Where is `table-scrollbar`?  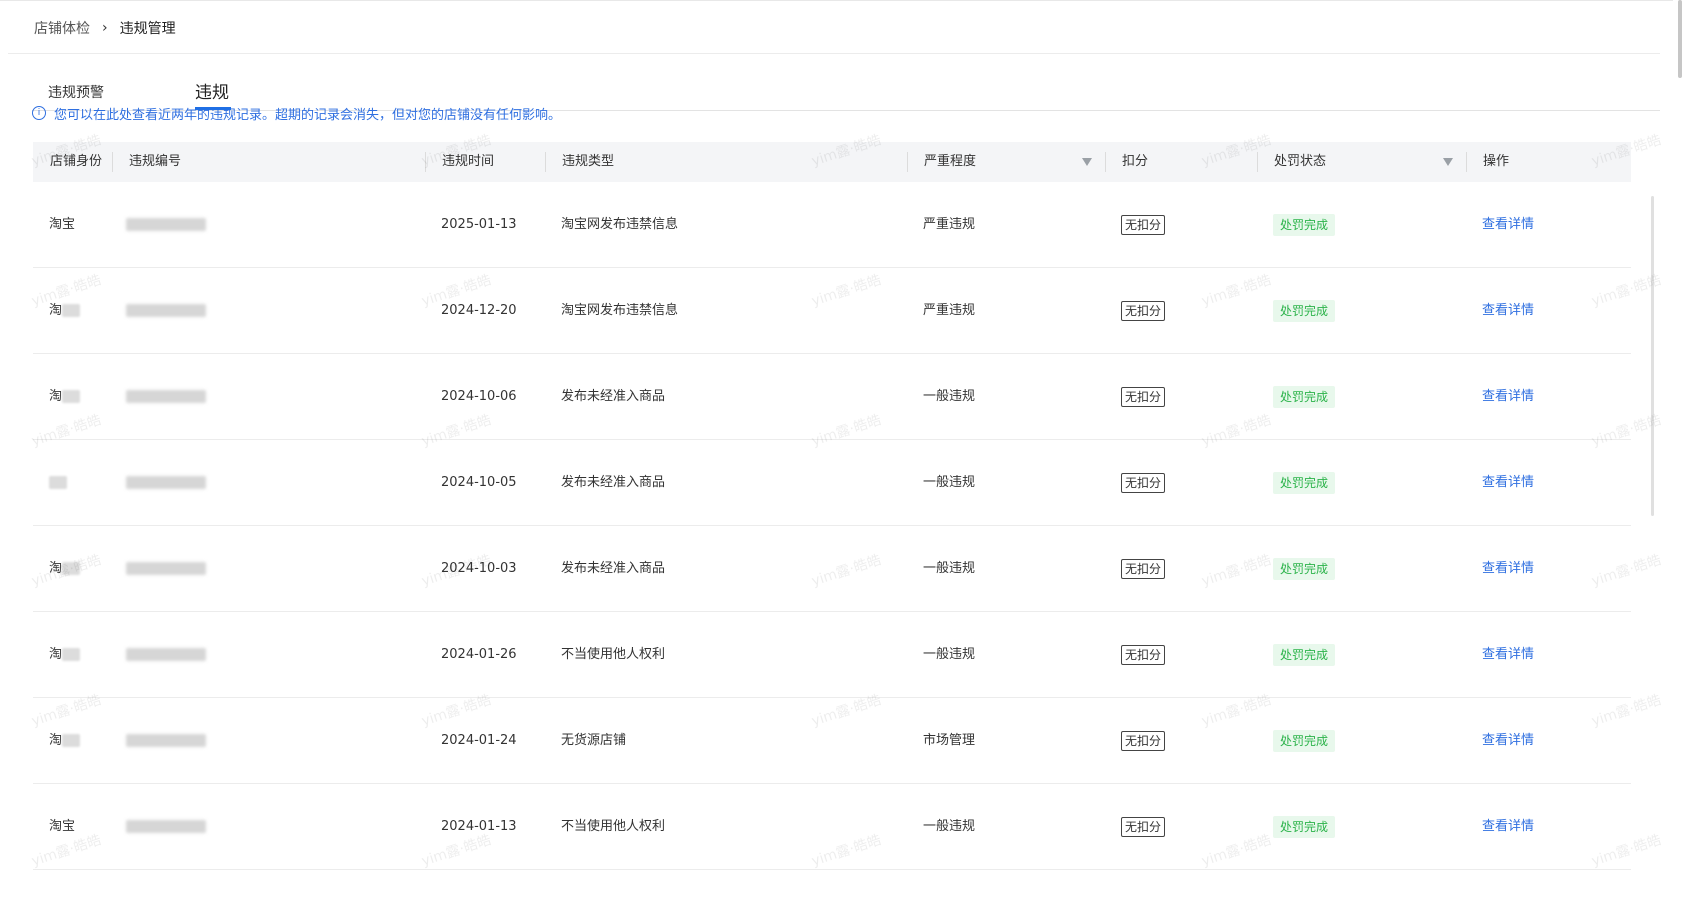
table-scrollbar is located at coordinates (1652, 356).